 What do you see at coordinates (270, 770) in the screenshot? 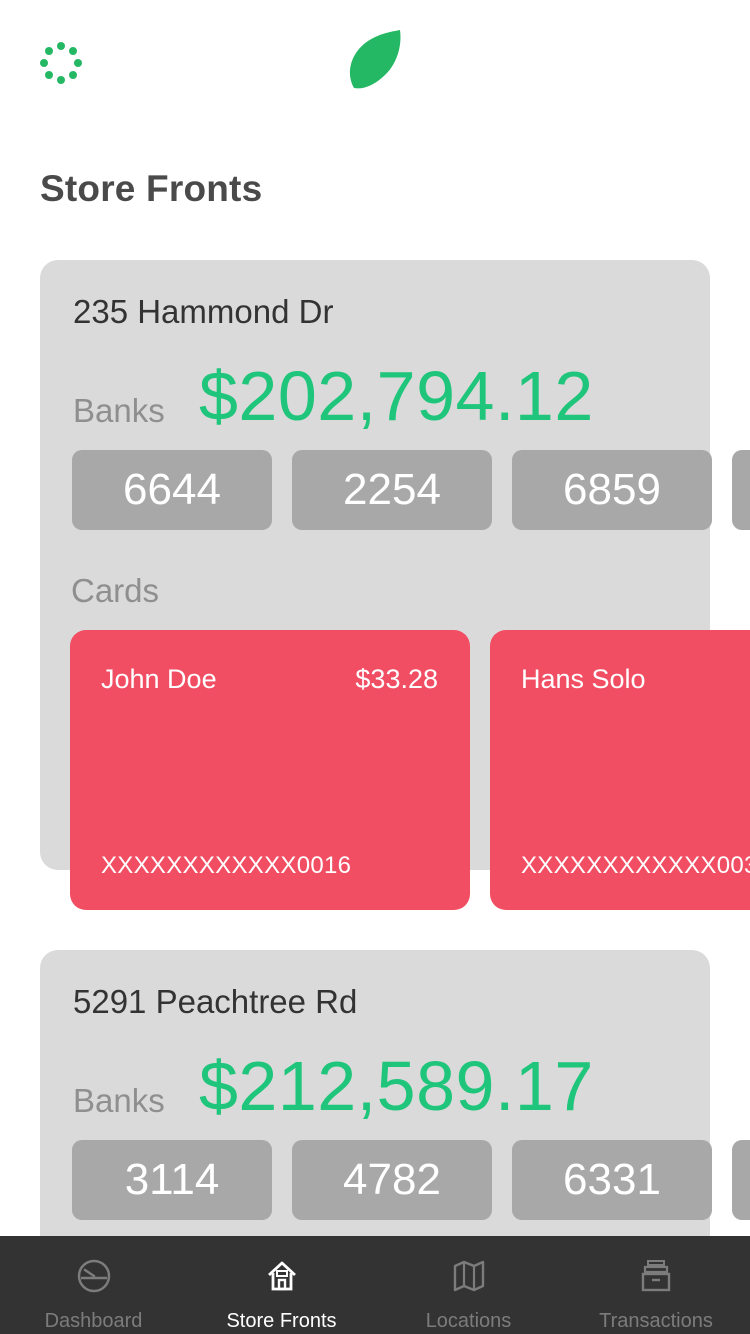
I see `credit-card: John Doe $33.28 XXXXXXXXXXXX0016` at bounding box center [270, 770].